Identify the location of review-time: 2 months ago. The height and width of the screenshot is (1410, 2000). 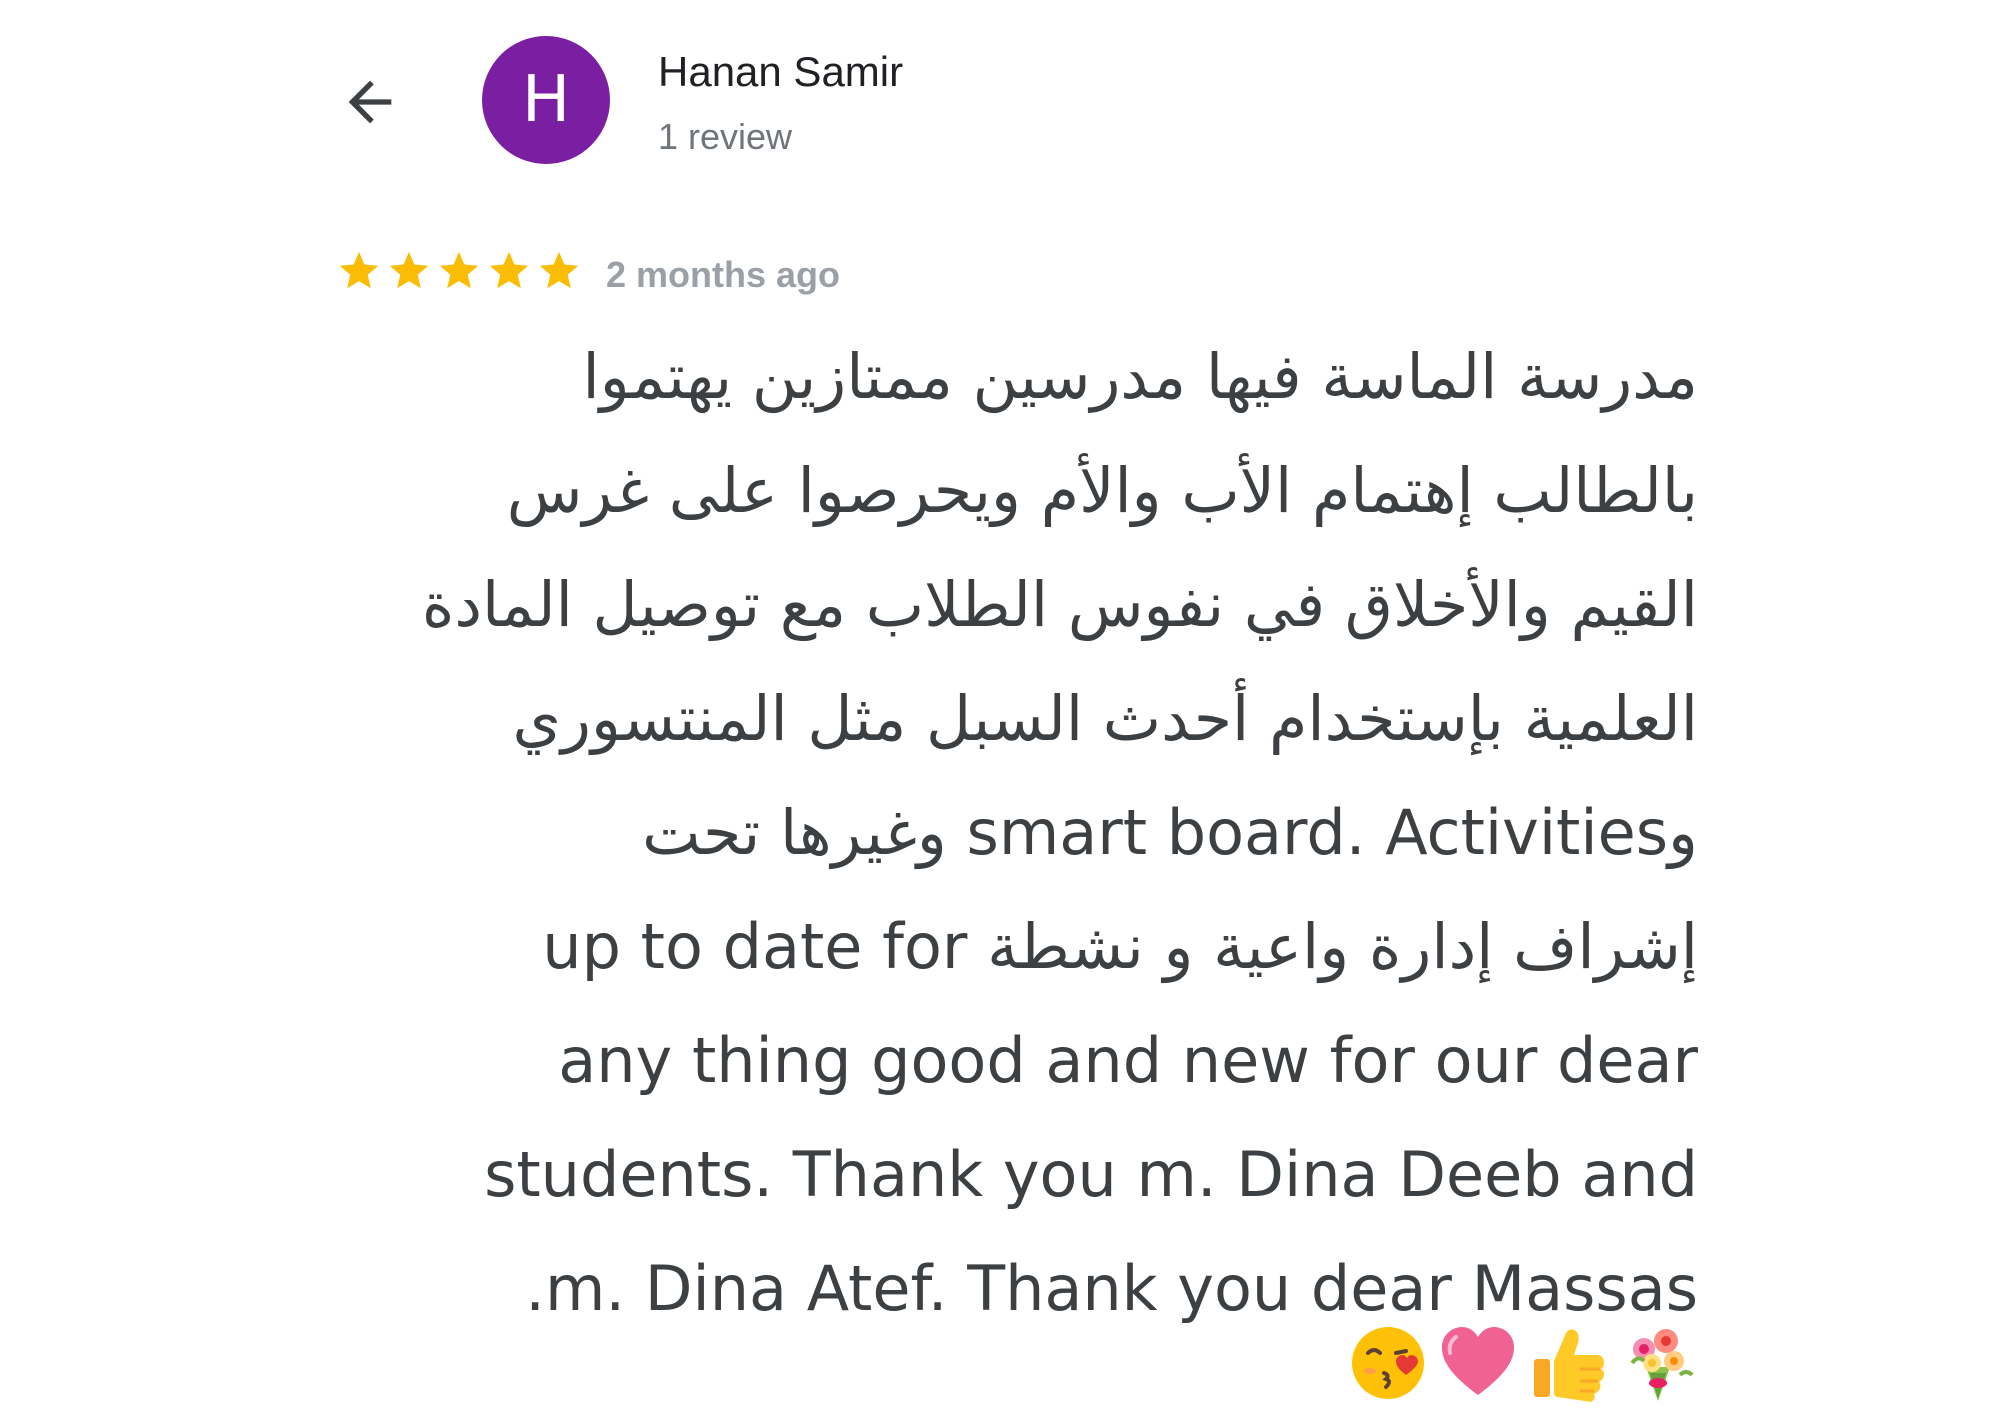
(723, 274).